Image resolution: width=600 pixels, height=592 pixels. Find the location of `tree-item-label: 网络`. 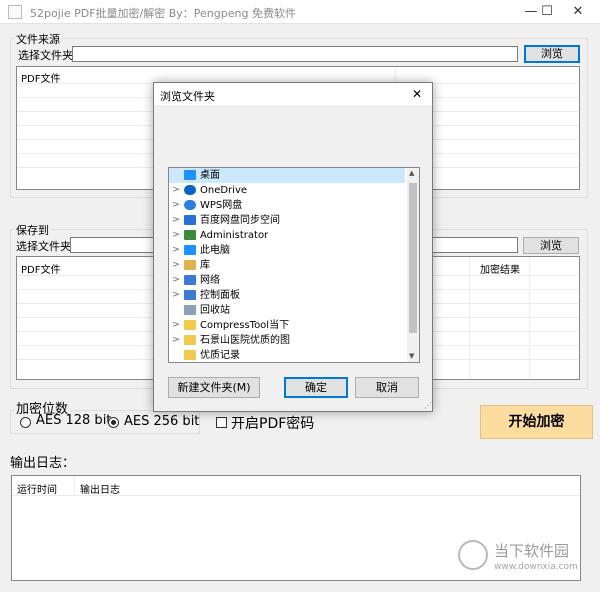

tree-item-label: 网络 is located at coordinates (210, 280).